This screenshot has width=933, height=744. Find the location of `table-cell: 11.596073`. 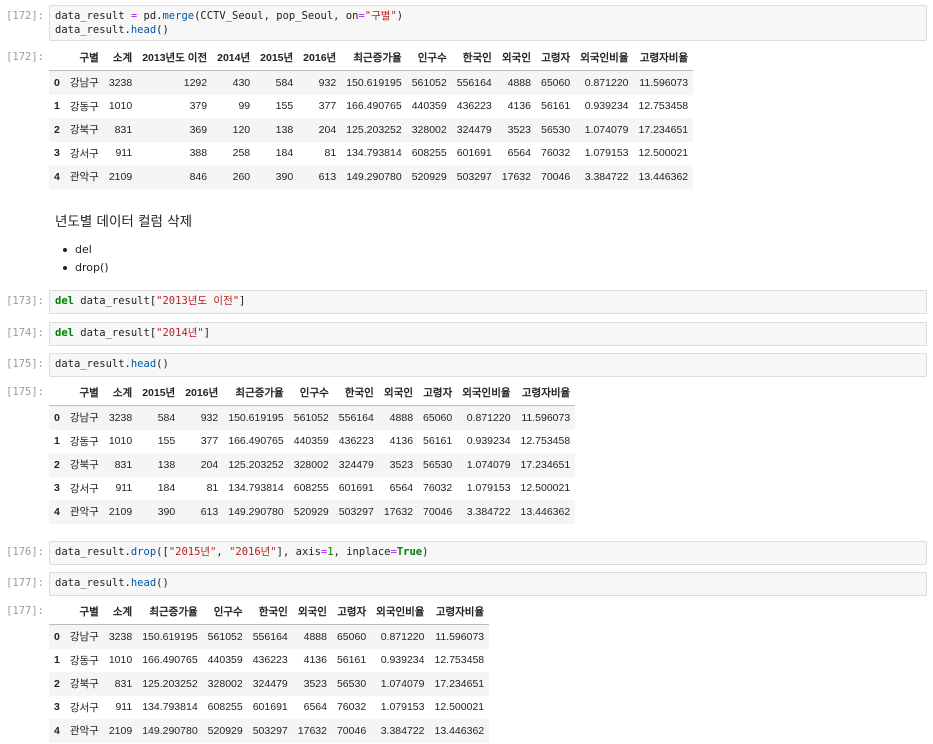

table-cell: 11.596073 is located at coordinates (546, 417).